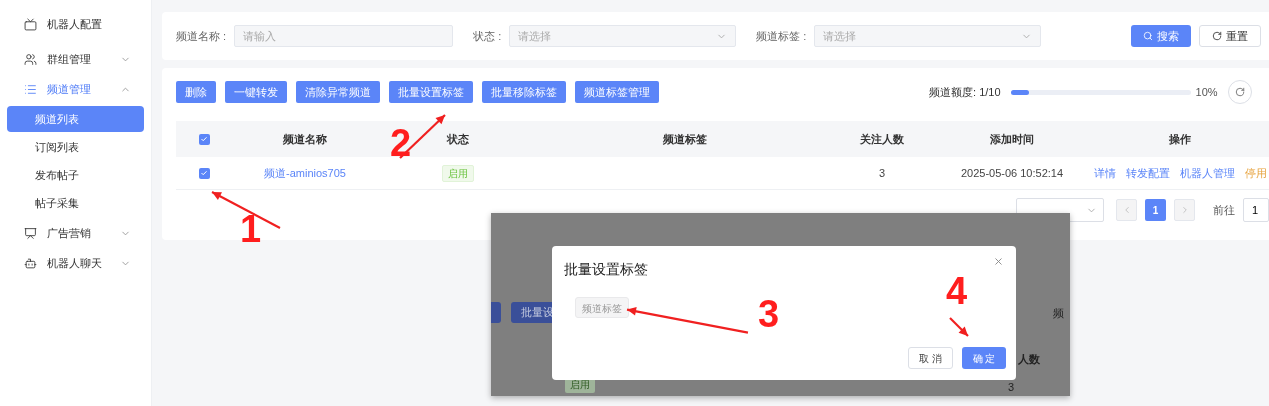 The height and width of the screenshot is (406, 1269). I want to click on refresh-icon, so click(1239, 92).